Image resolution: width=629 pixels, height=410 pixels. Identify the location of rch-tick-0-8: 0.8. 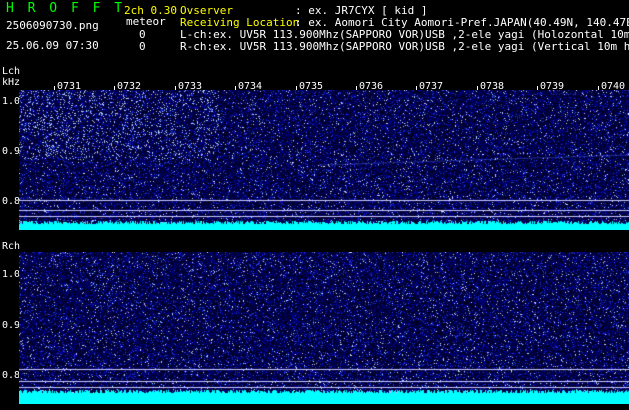
(11, 375).